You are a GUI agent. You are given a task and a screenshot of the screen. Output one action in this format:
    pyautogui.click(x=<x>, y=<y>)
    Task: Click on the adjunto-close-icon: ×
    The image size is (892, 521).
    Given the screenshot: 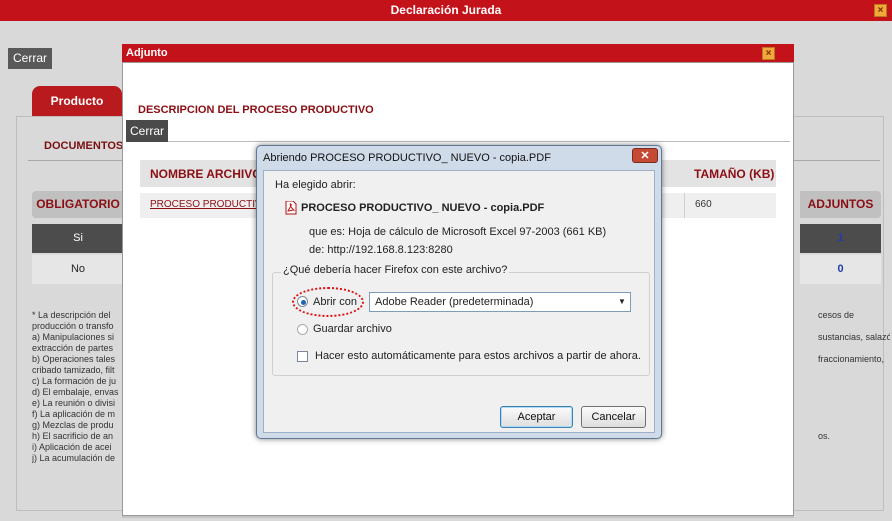 What is the action you would take?
    pyautogui.click(x=768, y=53)
    